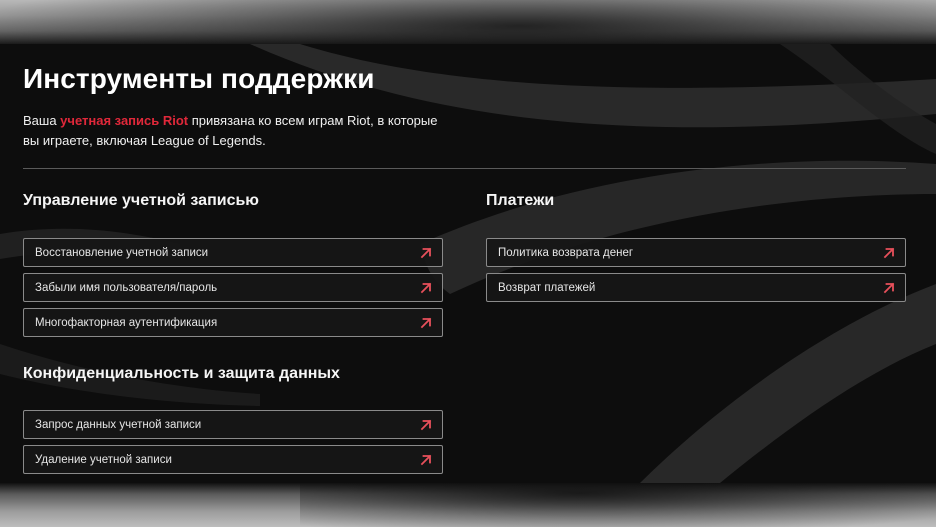 The height and width of the screenshot is (527, 936). I want to click on page-title: Инструменты поддержки, so click(199, 78).